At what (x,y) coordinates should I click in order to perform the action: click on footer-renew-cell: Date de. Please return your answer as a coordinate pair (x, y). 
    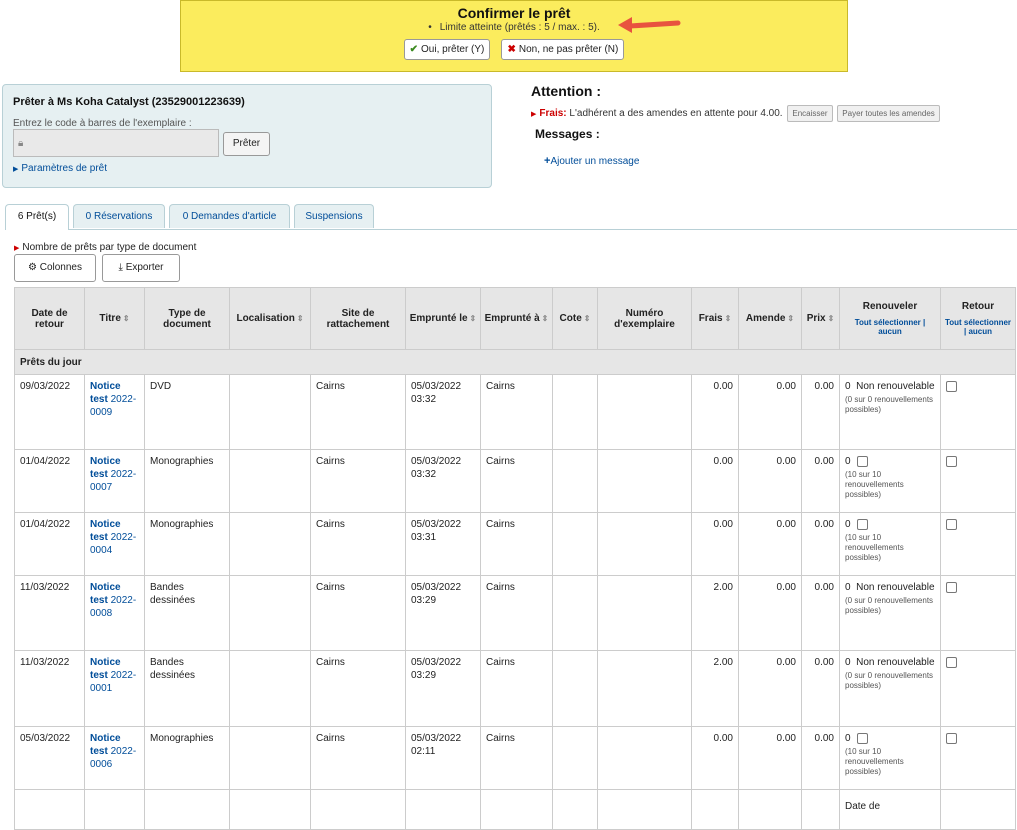
    Looking at the image, I should click on (890, 809).